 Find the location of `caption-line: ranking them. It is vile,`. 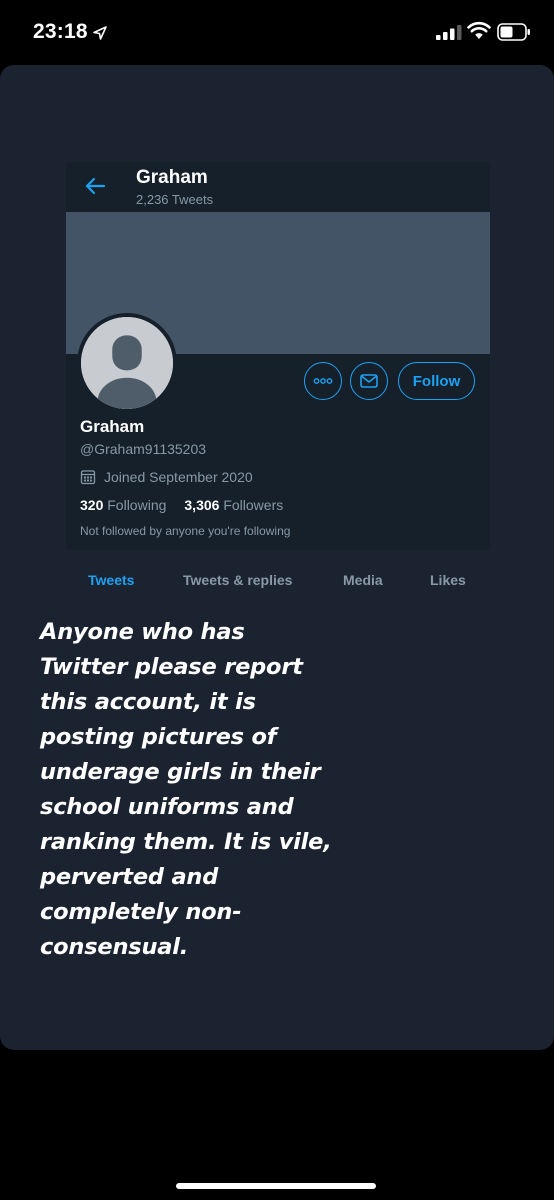

caption-line: ranking them. It is vile, is located at coordinates (186, 842).